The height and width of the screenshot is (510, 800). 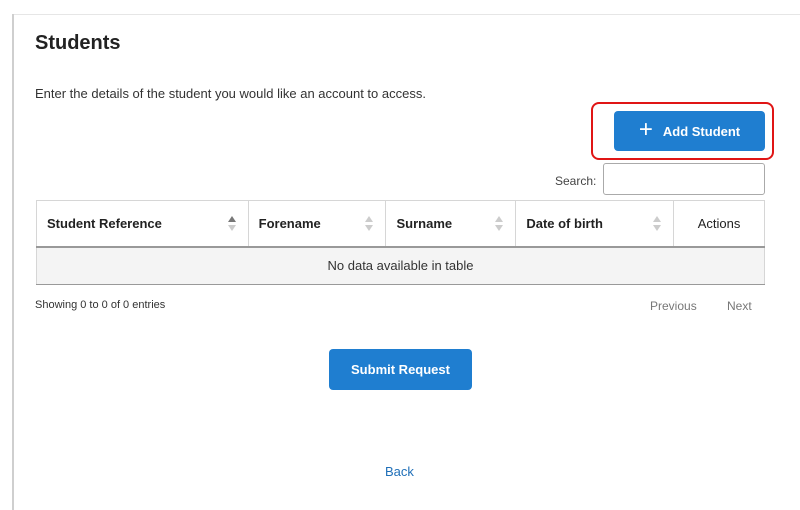 What do you see at coordinates (576, 181) in the screenshot?
I see `search-label: Search:` at bounding box center [576, 181].